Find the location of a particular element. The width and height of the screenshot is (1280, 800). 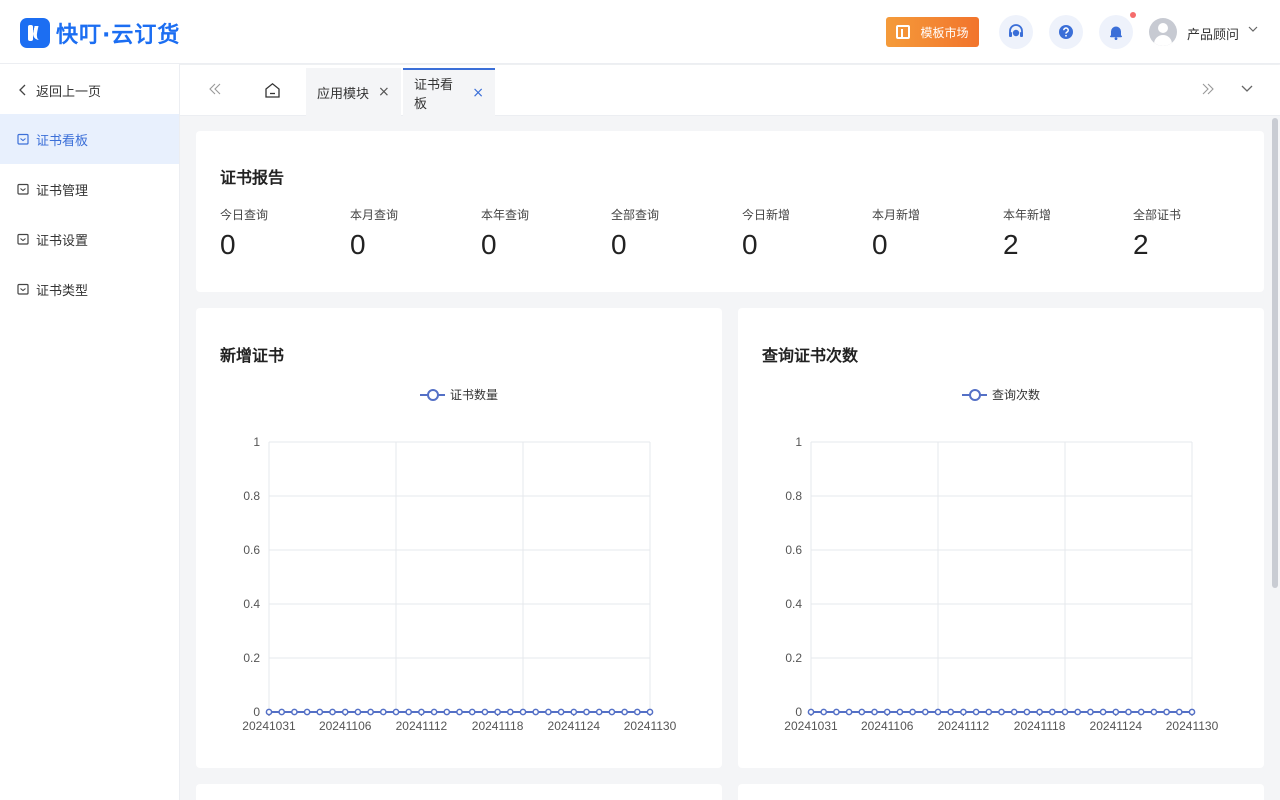

stat-month-new: 本月新增 0 is located at coordinates (937, 233).